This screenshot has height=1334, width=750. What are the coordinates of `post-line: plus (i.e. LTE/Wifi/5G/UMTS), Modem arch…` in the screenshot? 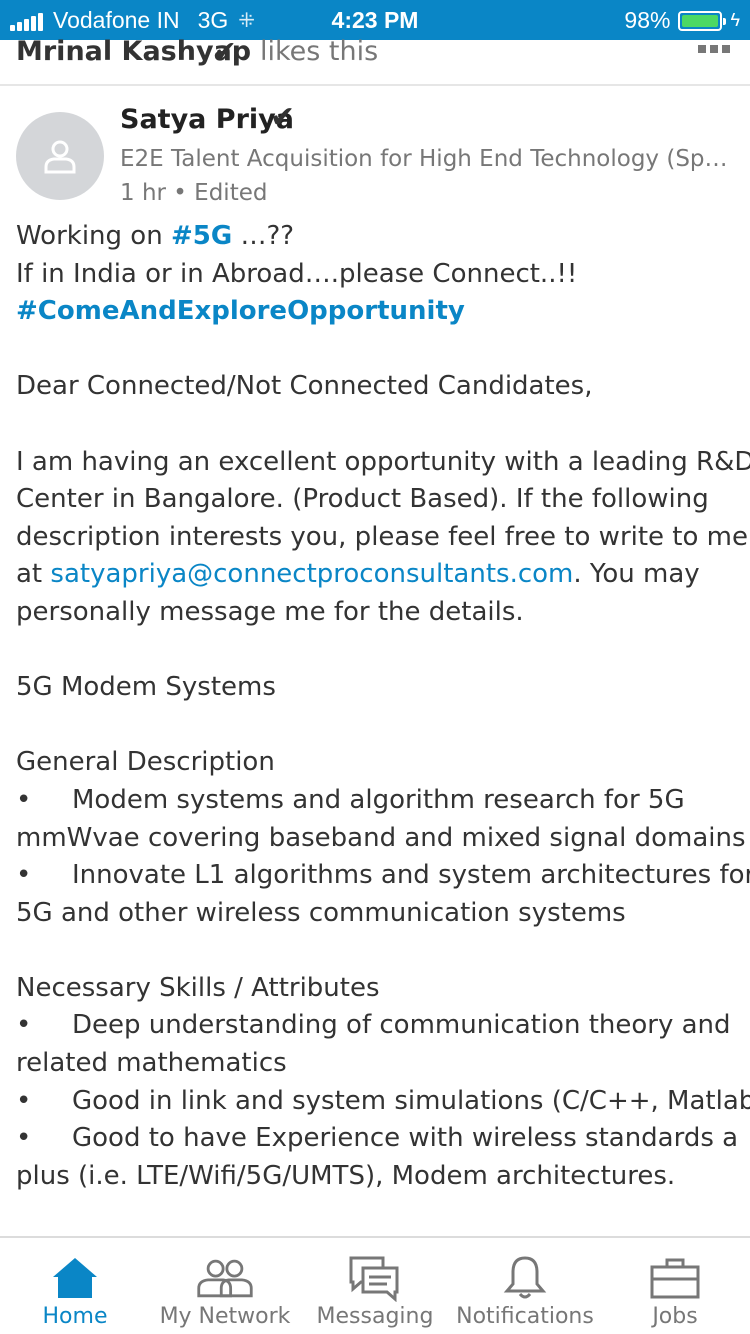 It's located at (346, 1175).